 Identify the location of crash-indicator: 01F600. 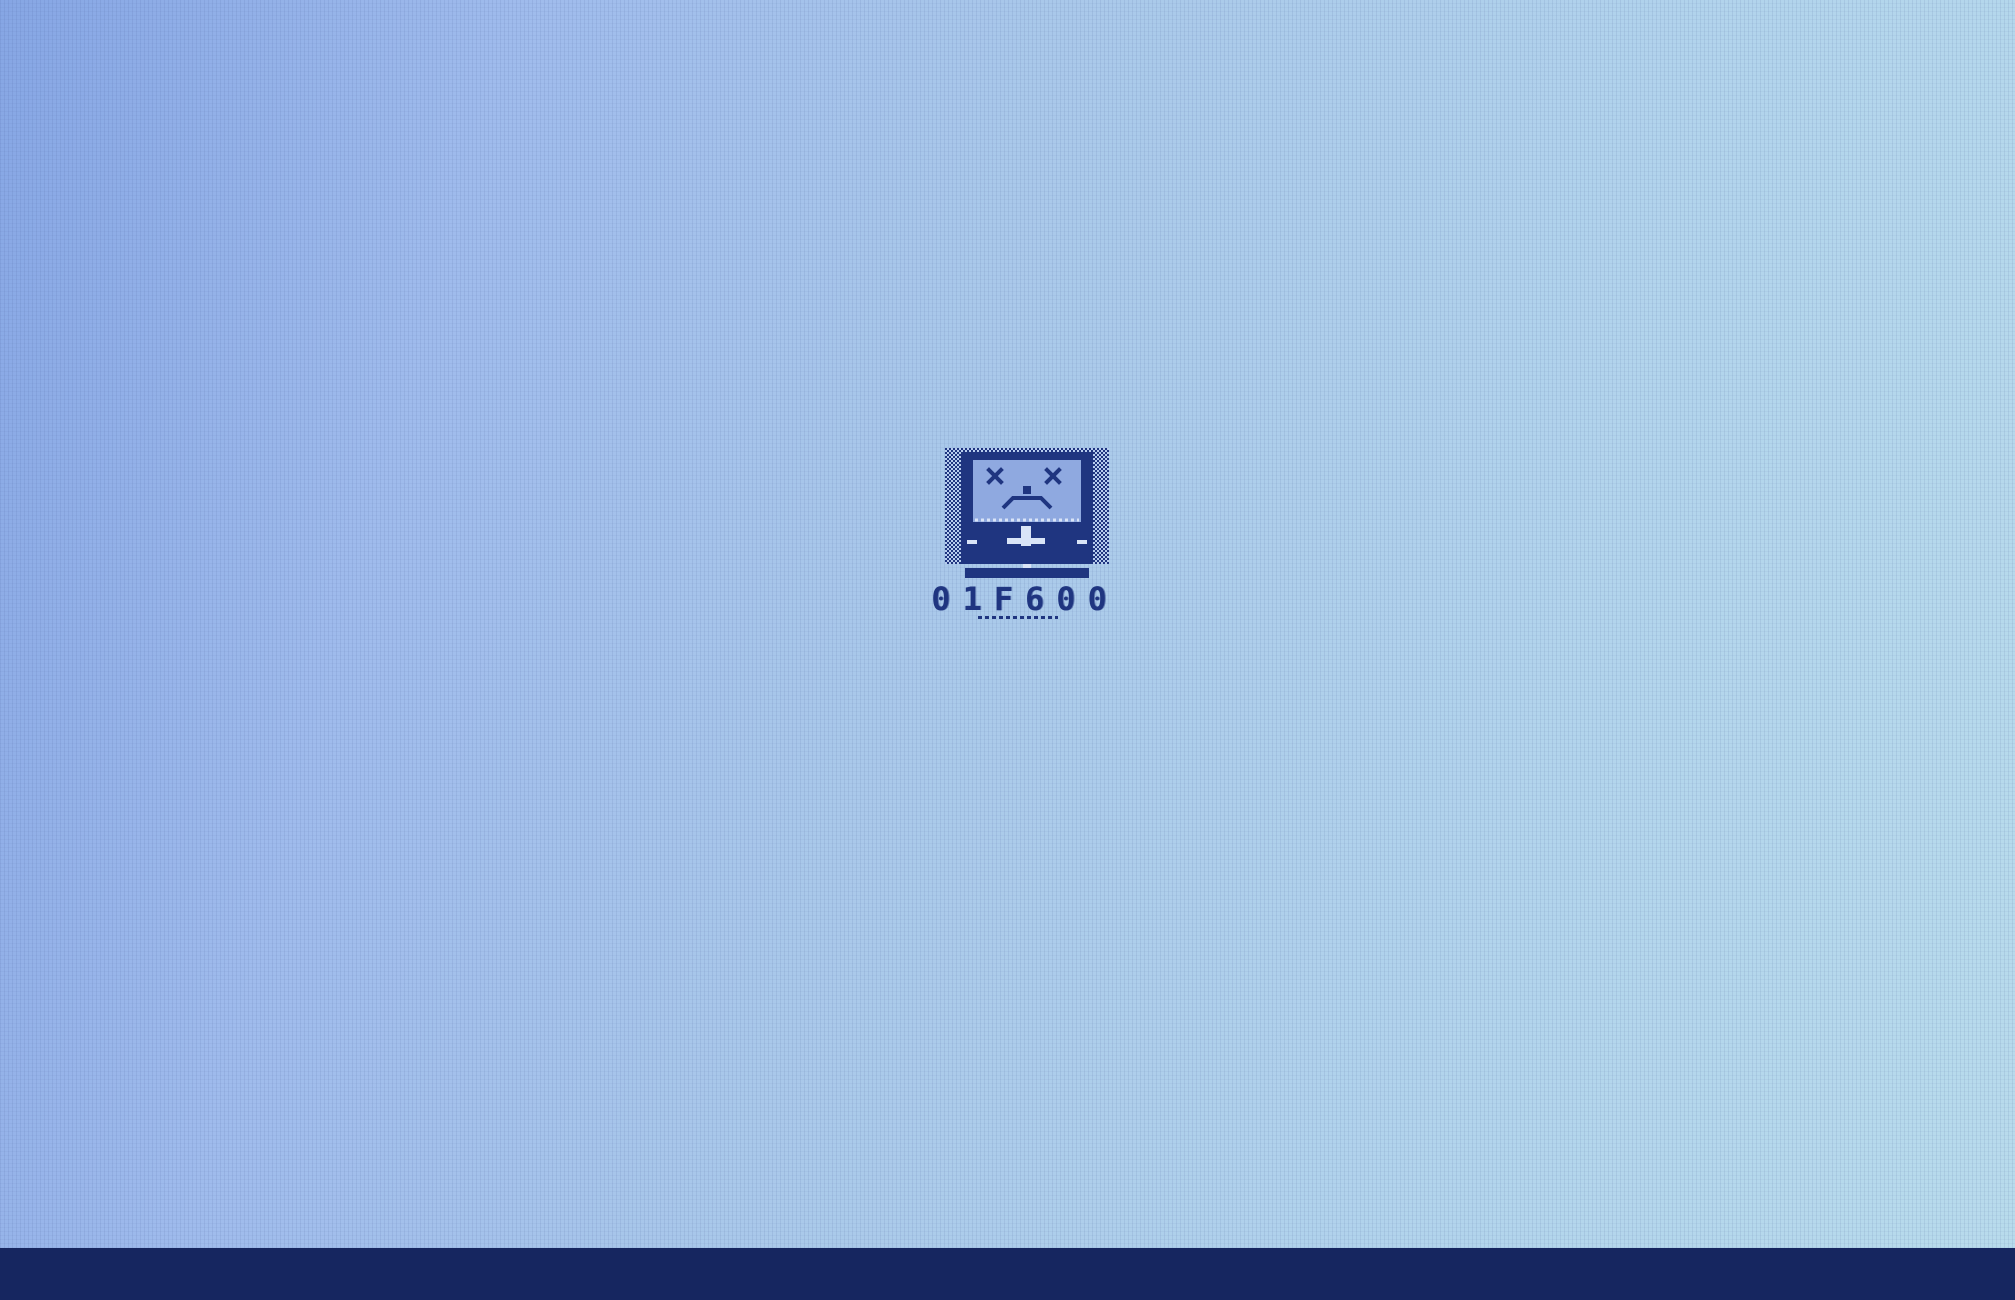
(1025, 535).